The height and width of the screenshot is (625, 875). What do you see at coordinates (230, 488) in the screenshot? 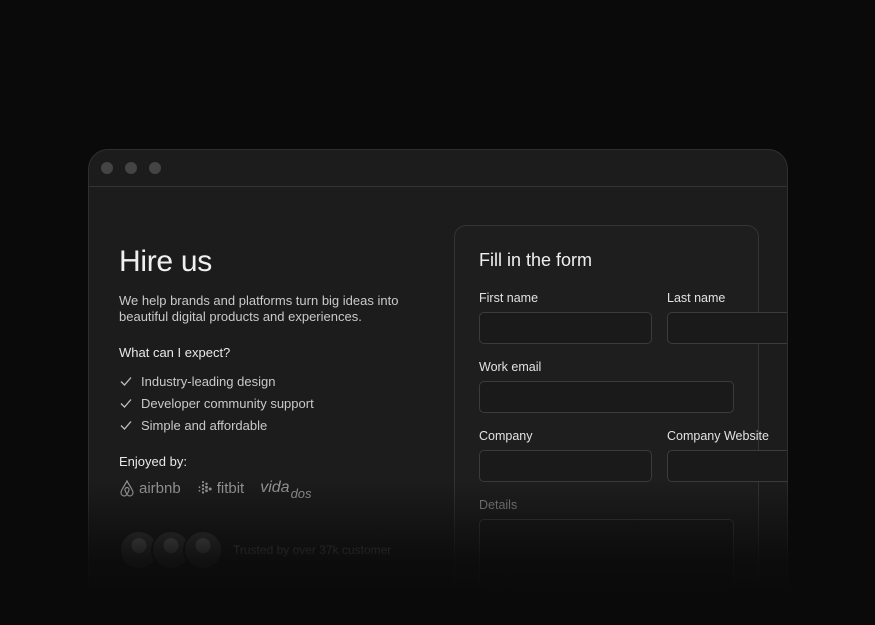
I see `fitbit-logo-text: fitbit` at bounding box center [230, 488].